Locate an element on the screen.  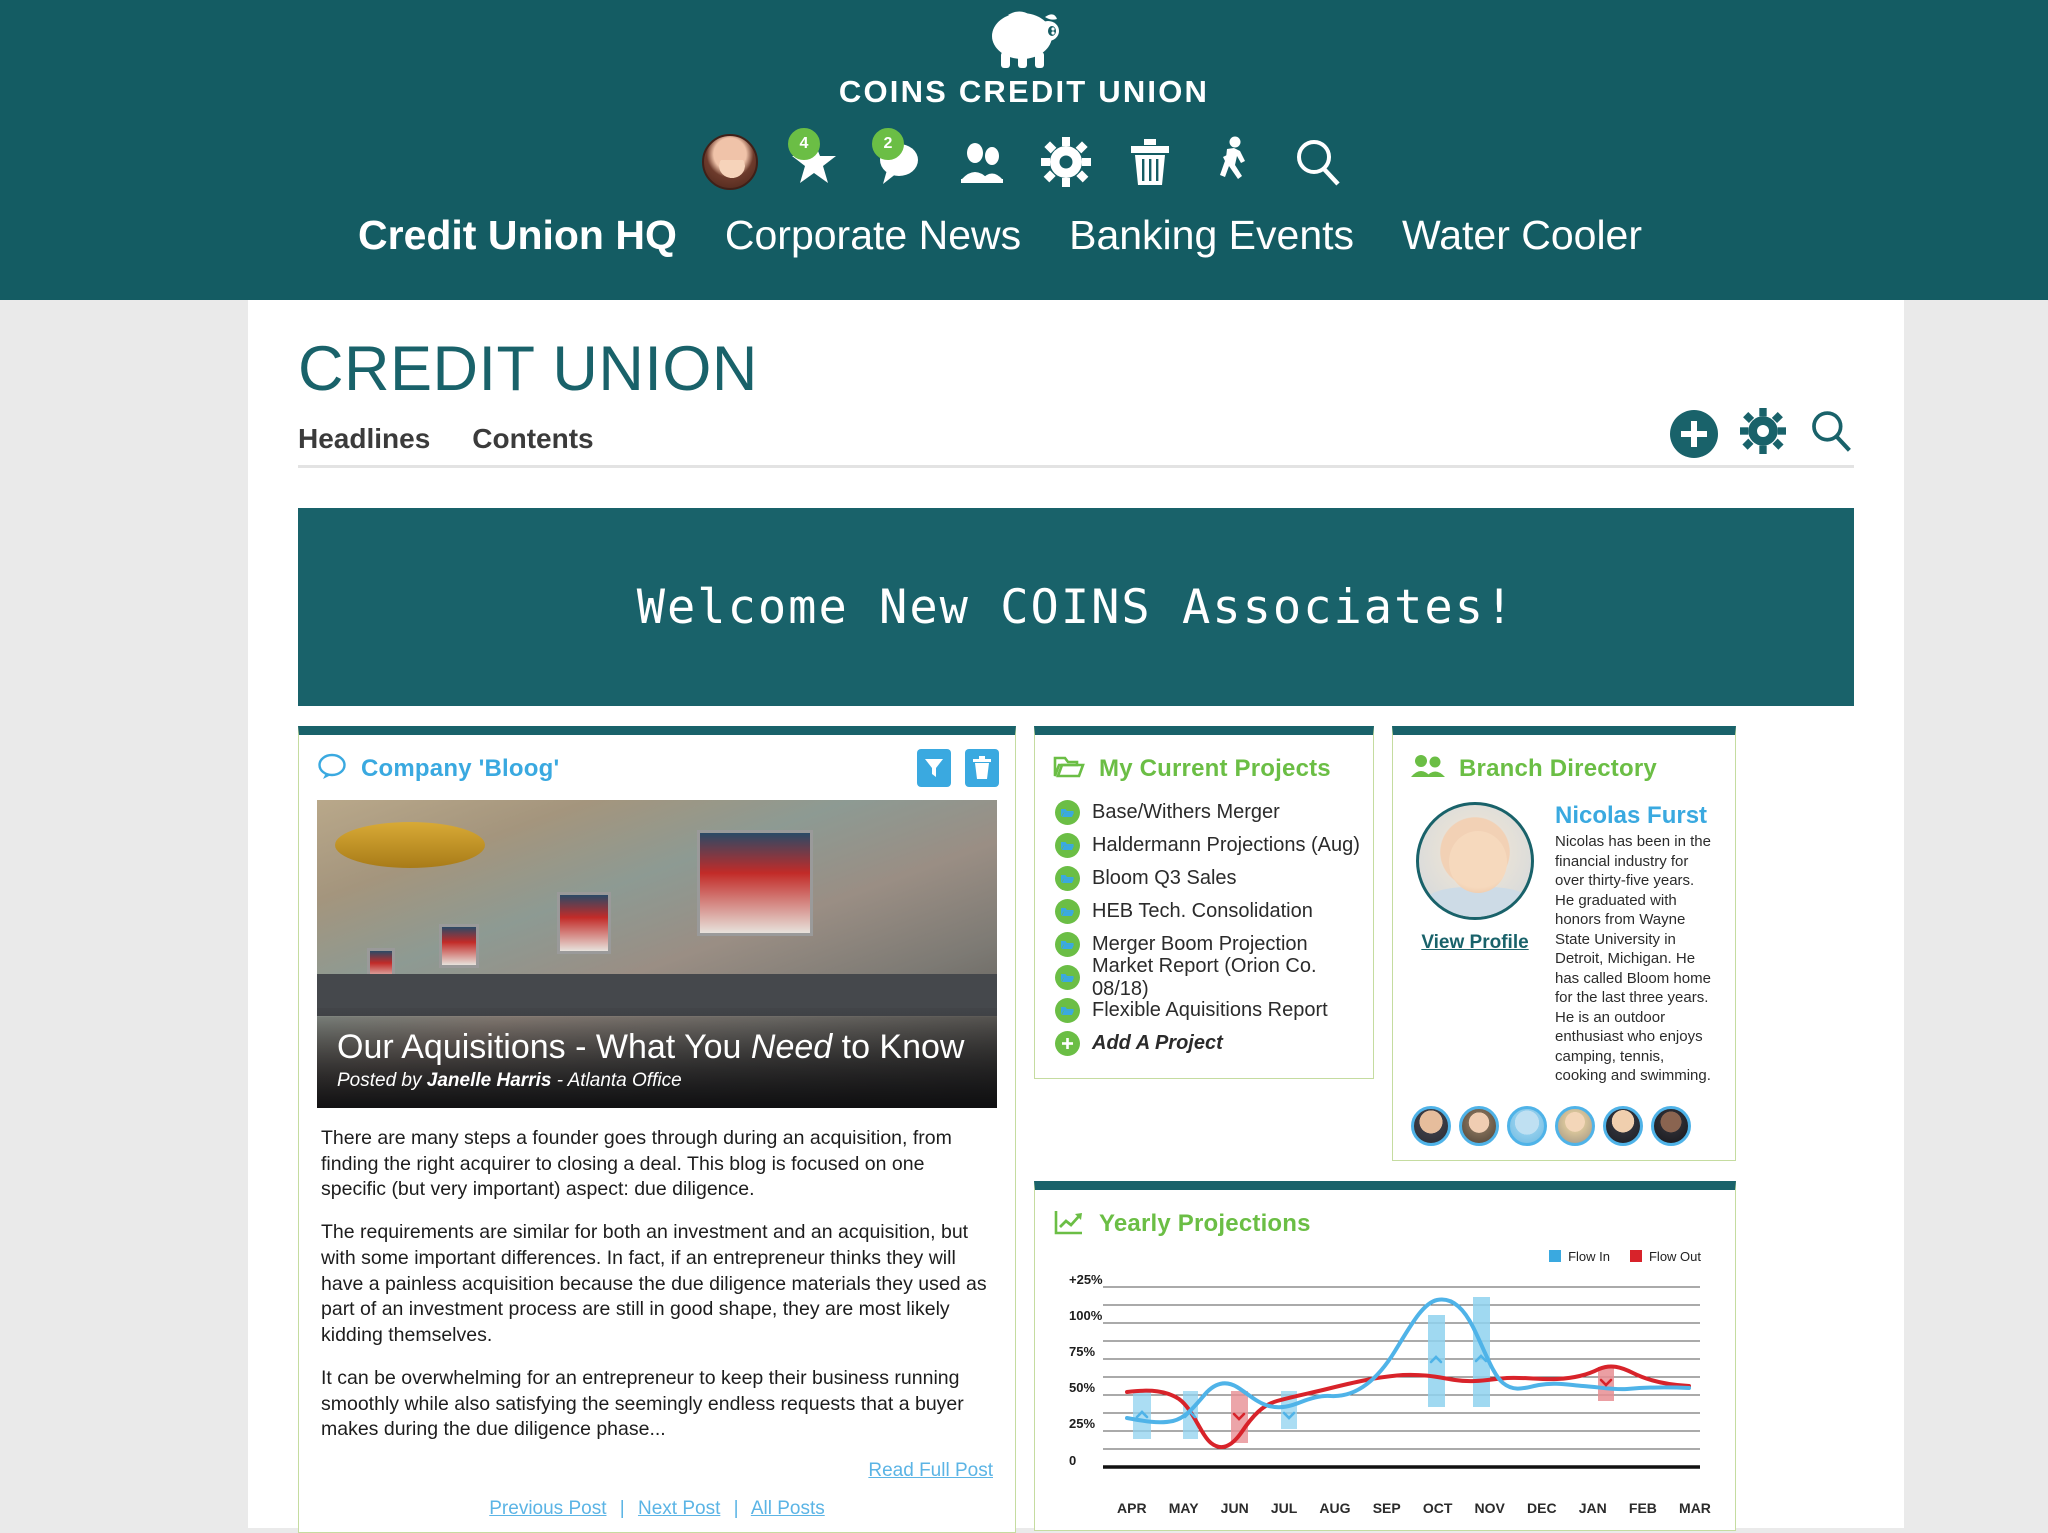
directory-photo-block: View Profile is located at coordinates (1475, 944).